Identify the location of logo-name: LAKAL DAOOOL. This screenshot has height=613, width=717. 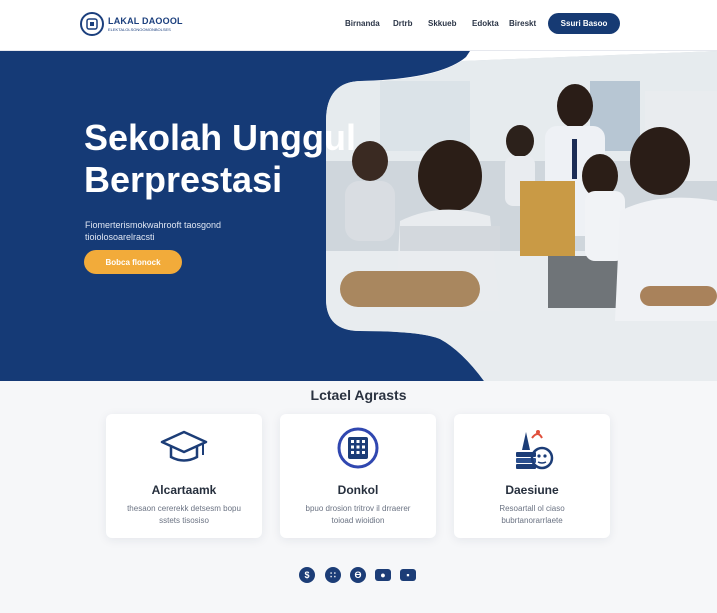
(145, 21).